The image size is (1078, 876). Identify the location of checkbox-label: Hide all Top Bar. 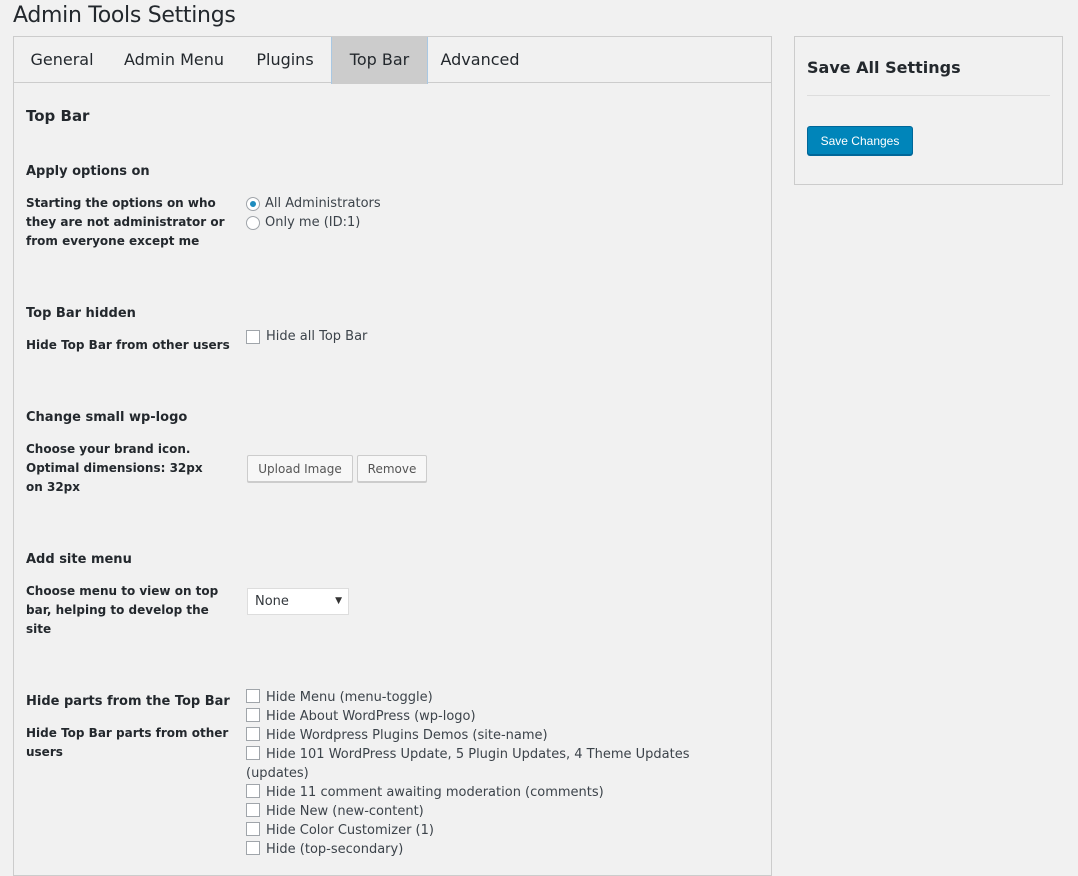
(317, 336).